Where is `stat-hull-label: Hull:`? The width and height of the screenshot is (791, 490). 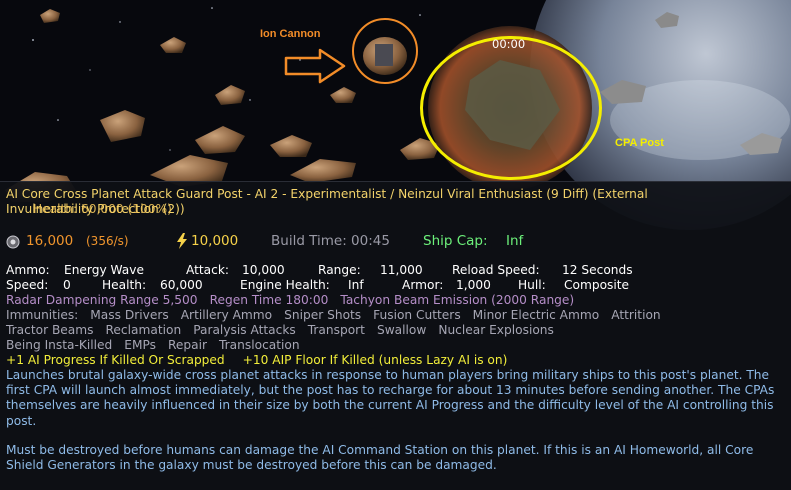
stat-hull-label: Hull: is located at coordinates (532, 285).